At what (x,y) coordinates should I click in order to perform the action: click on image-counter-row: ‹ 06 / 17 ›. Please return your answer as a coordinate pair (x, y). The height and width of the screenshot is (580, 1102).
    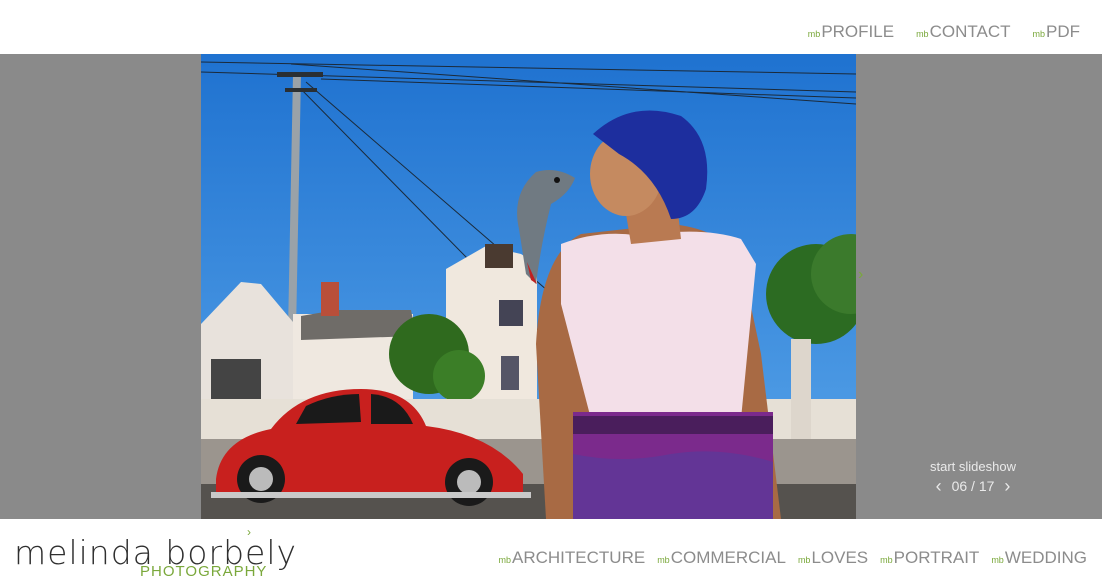
    Looking at the image, I should click on (973, 486).